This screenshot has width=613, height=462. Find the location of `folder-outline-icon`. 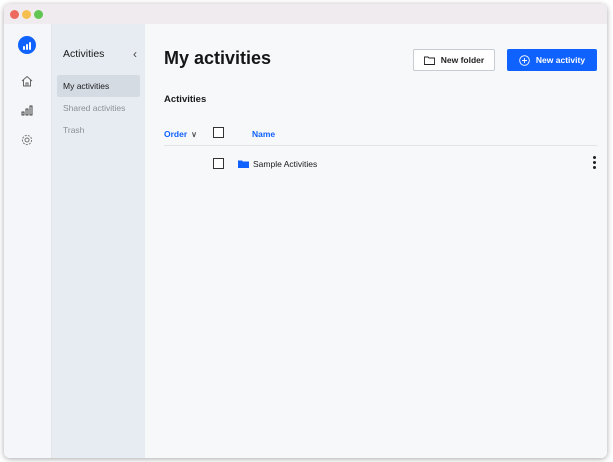

folder-outline-icon is located at coordinates (429, 60).